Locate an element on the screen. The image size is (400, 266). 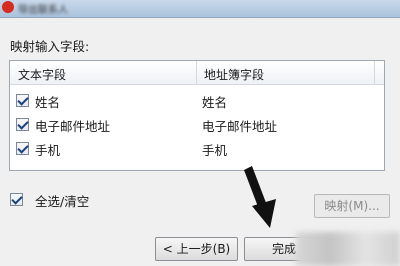
annotation-arrow-icon is located at coordinates (260, 197).